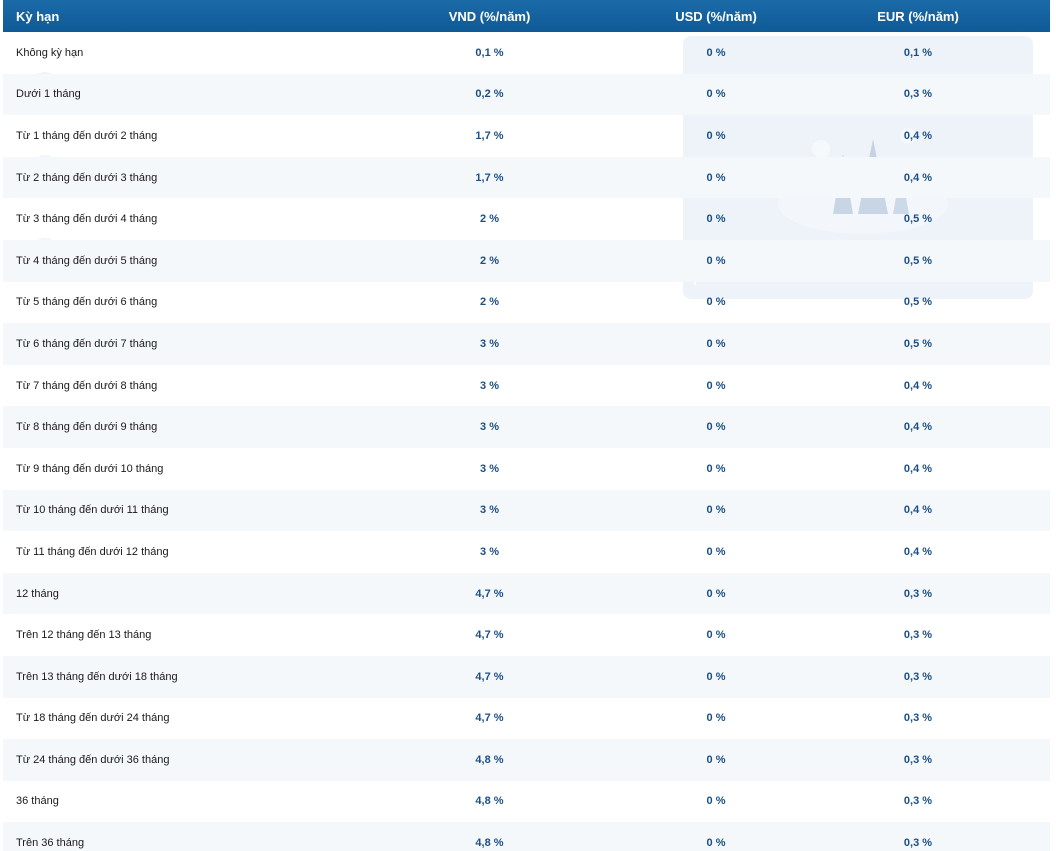 The height and width of the screenshot is (851, 1056). What do you see at coordinates (93, 718) in the screenshot?
I see `term-cell: Từ 18 tháng đến dưới 24 tháng` at bounding box center [93, 718].